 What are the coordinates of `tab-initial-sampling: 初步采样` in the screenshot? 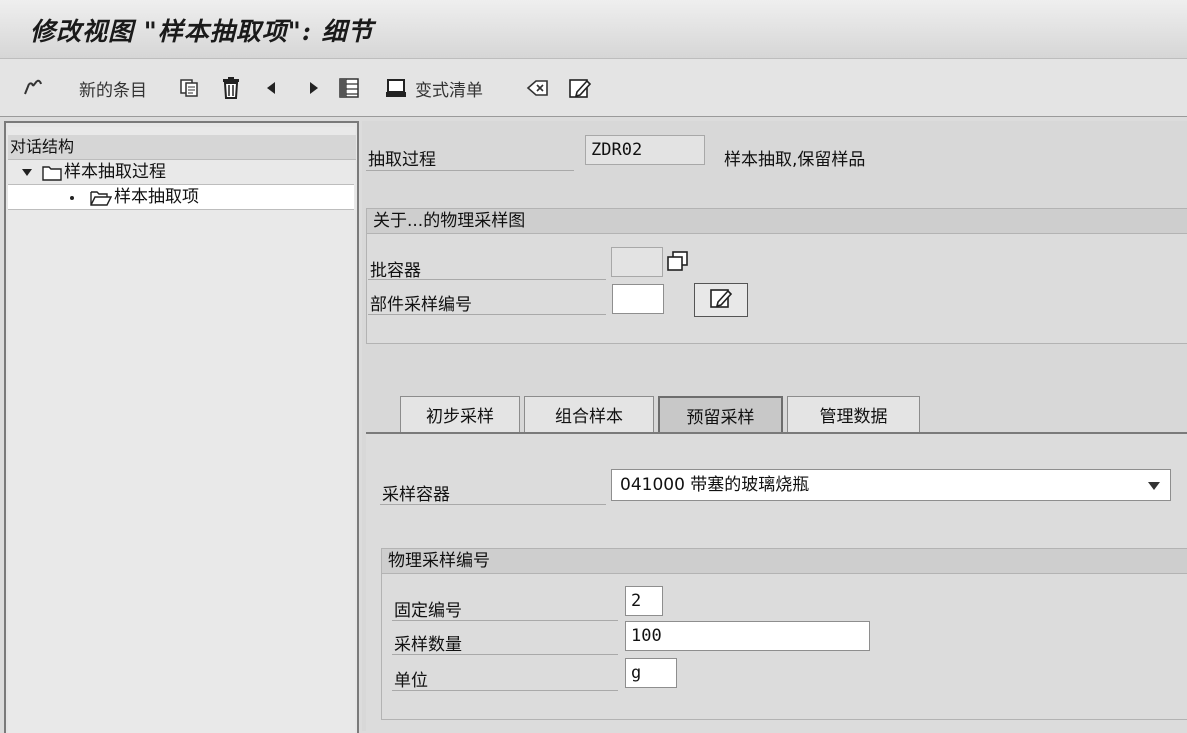 It's located at (460, 414).